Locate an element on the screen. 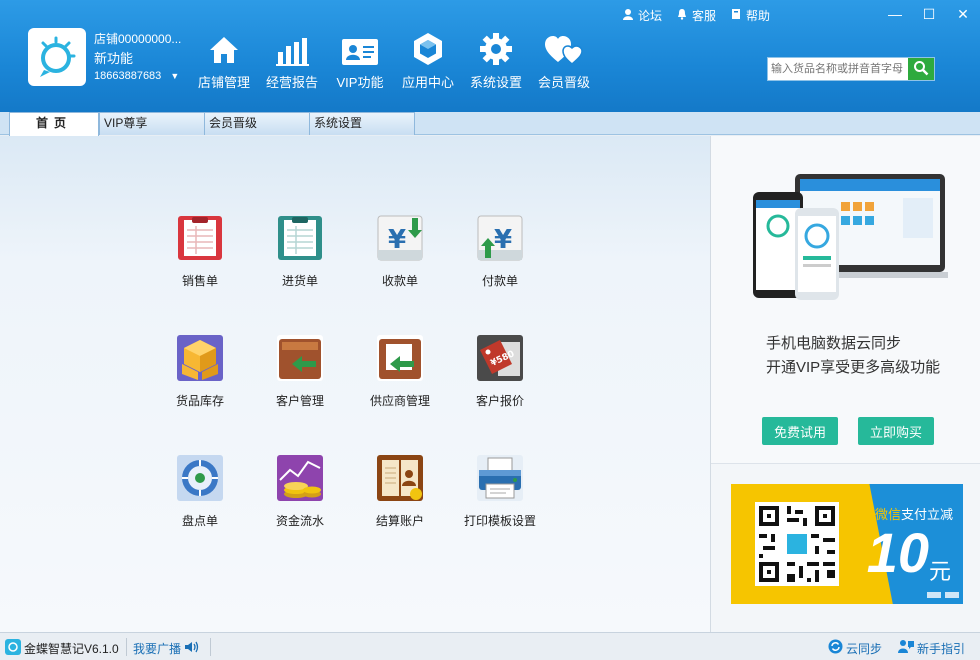 Image resolution: width=980 pixels, height=660 pixels. main-nav: 店铺管理 经营报告 VIP功能 应用中心 系统设置 会员晋级 is located at coordinates (394, 60).